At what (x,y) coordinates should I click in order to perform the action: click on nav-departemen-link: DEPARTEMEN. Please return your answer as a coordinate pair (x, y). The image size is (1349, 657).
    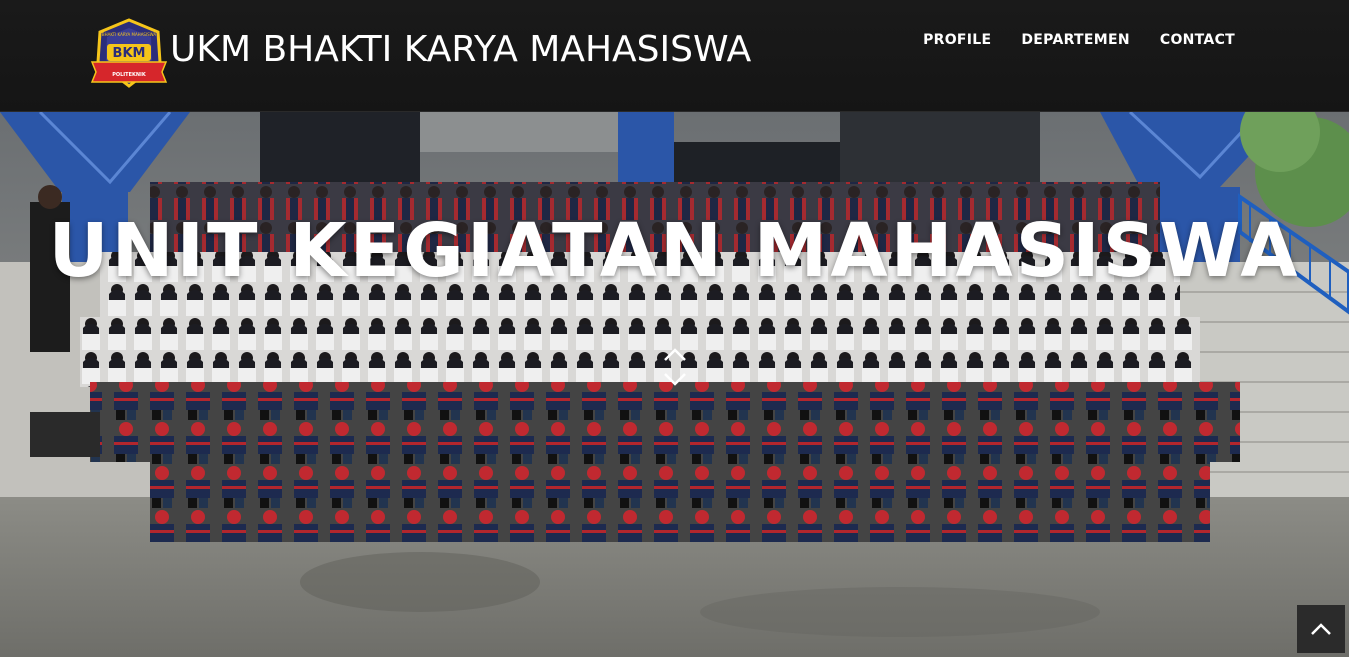
    Looking at the image, I should click on (1075, 40).